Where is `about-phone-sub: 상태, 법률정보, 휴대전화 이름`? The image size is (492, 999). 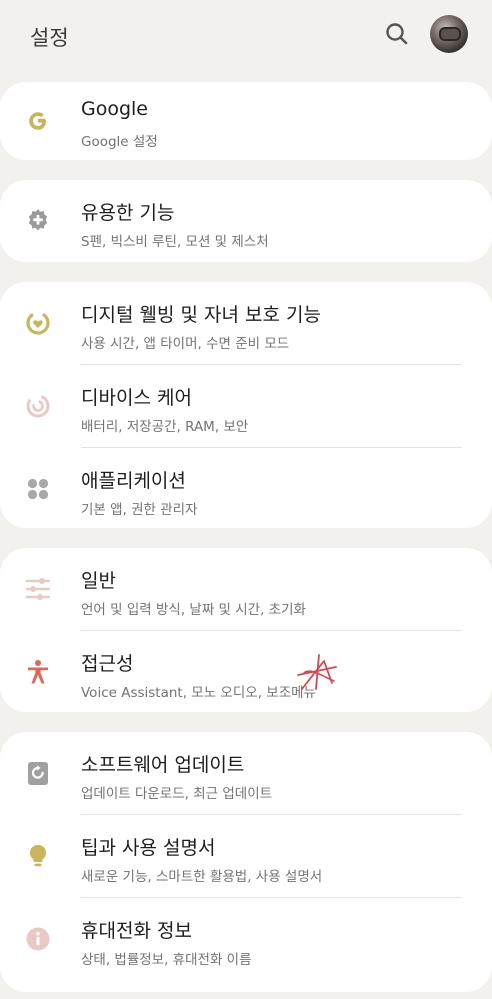 about-phone-sub: 상태, 법률정보, 휴대전화 이름 is located at coordinates (166, 960).